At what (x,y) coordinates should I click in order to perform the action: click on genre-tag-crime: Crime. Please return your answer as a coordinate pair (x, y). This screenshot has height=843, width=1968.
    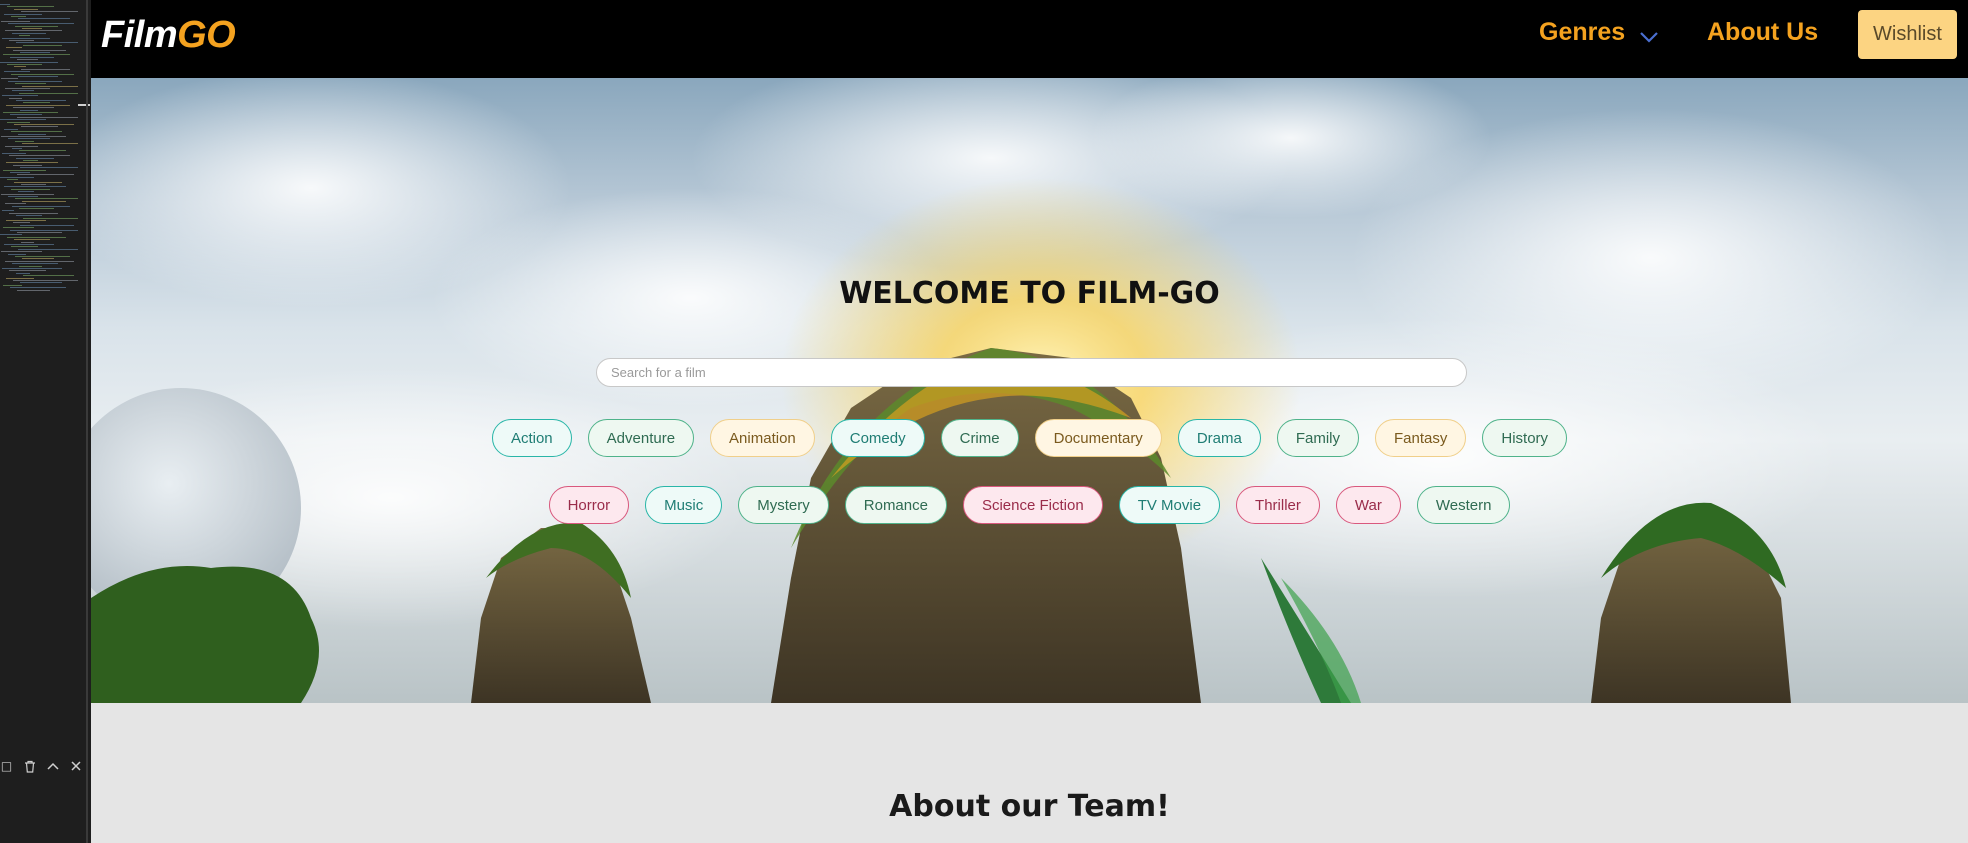
    Looking at the image, I should click on (979, 438).